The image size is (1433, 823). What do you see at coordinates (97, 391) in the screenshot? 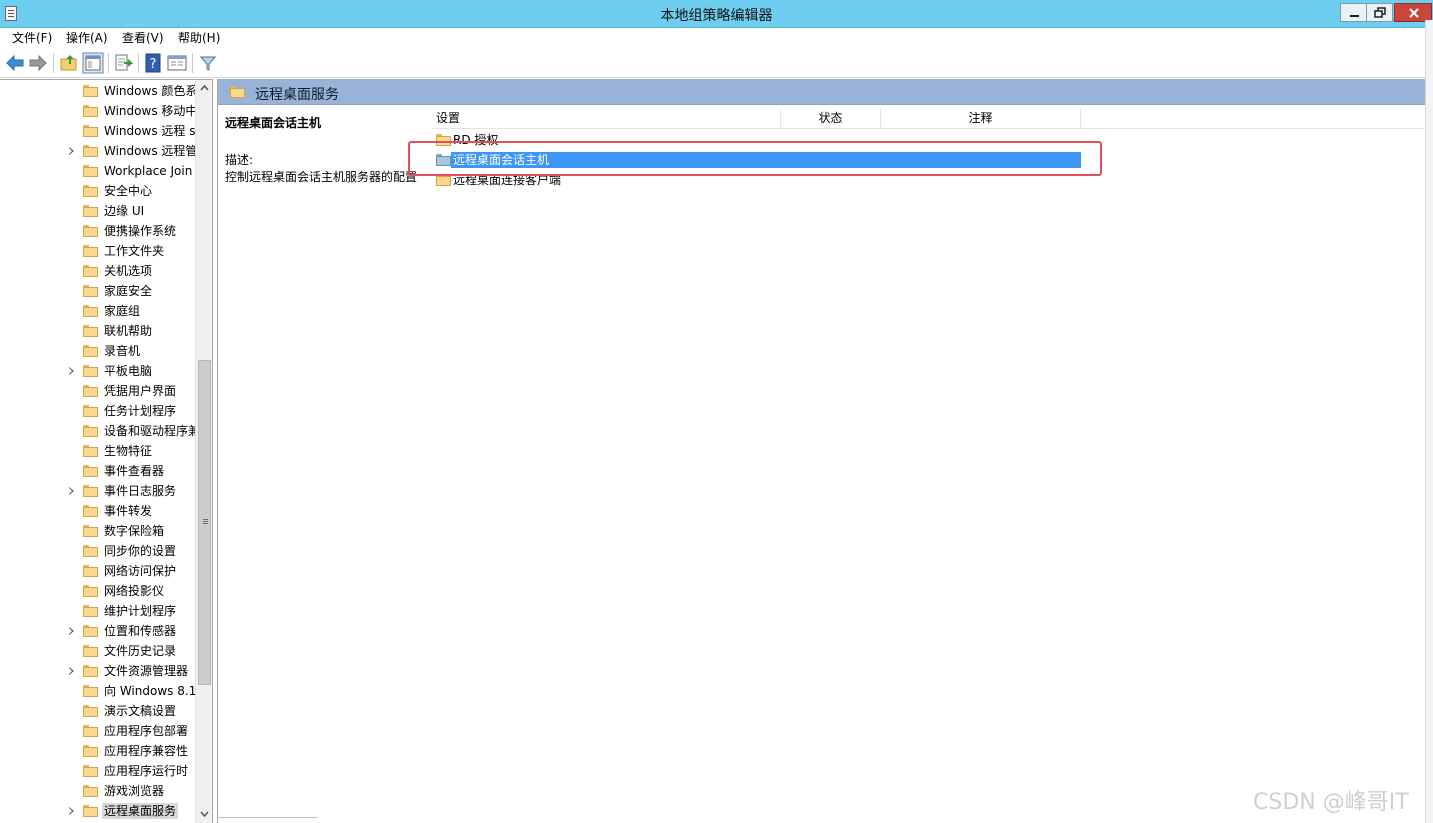
I see `tree-item: 凭据用户界面` at bounding box center [97, 391].